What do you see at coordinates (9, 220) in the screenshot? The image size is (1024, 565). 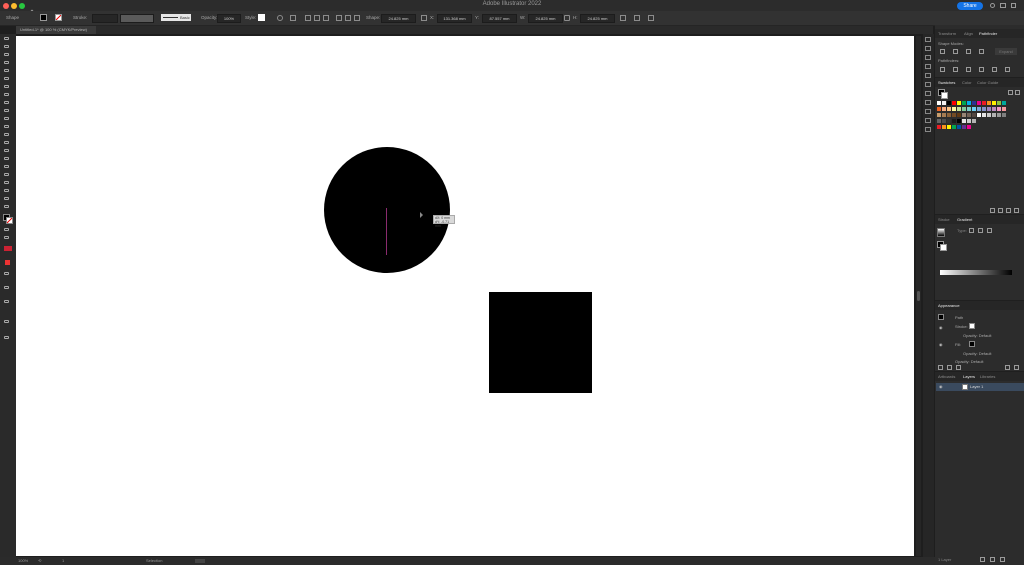 I see `toolbar-stroke-swatch` at bounding box center [9, 220].